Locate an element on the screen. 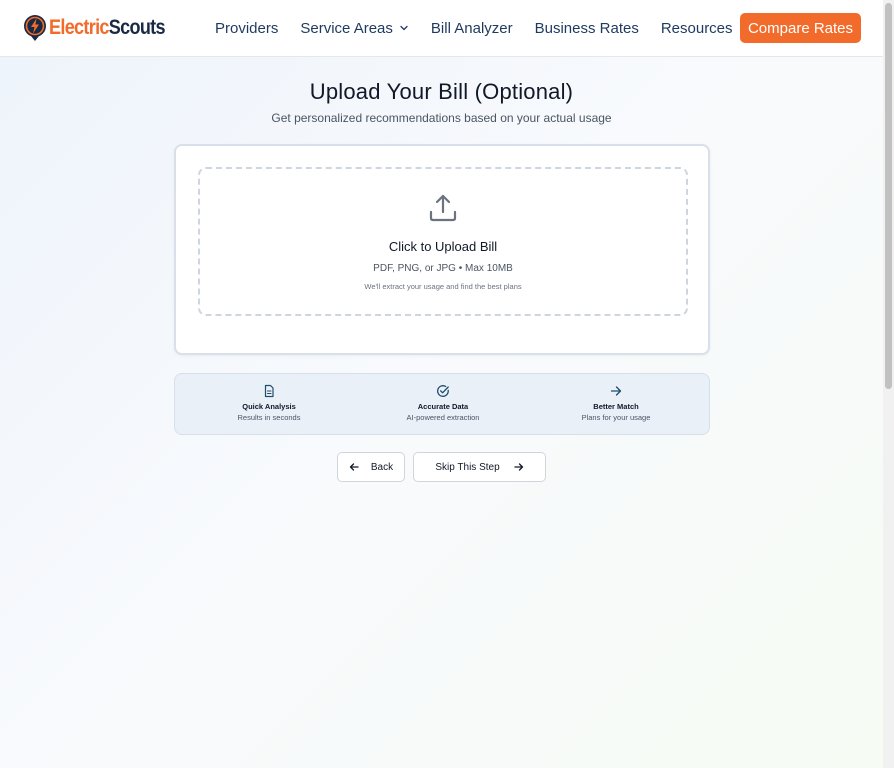 Image resolution: width=894 pixels, height=768 pixels. logo-text-electric: Electric is located at coordinates (79, 27).